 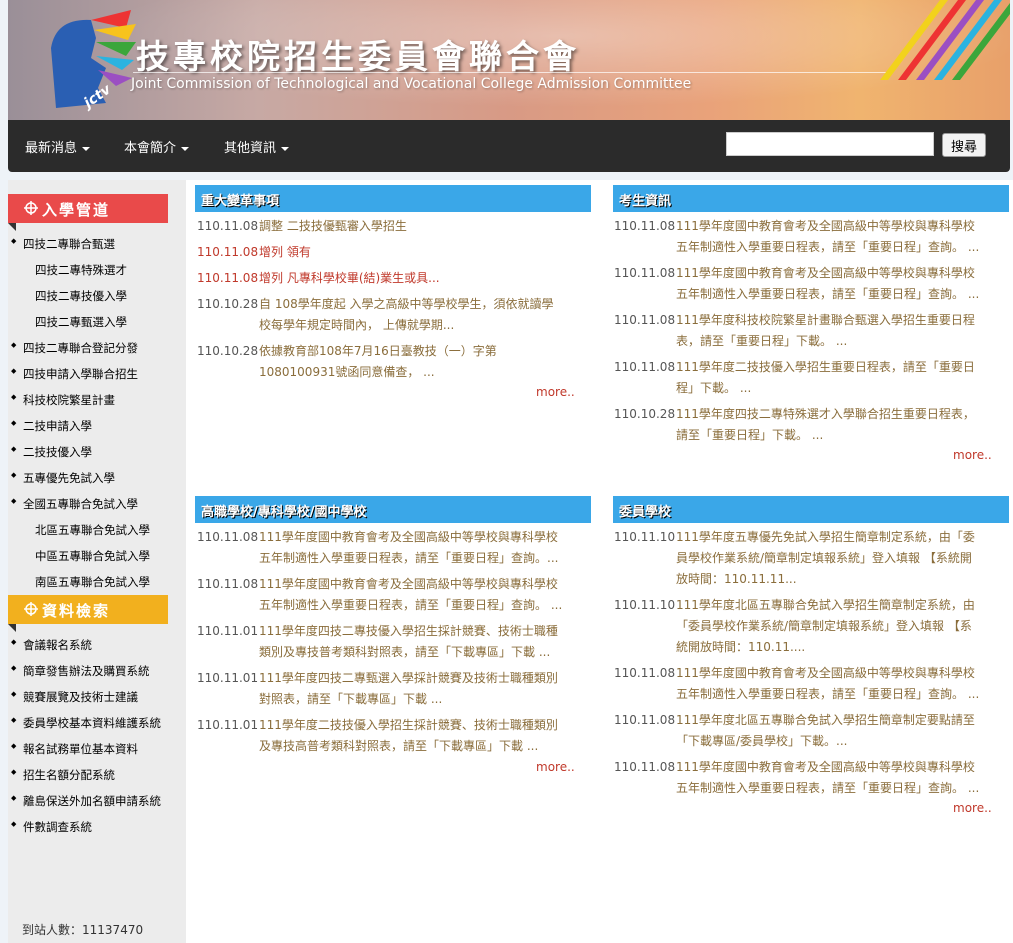 What do you see at coordinates (63, 775) in the screenshot?
I see `sidebar-item-data-search: 招生名額分配系統` at bounding box center [63, 775].